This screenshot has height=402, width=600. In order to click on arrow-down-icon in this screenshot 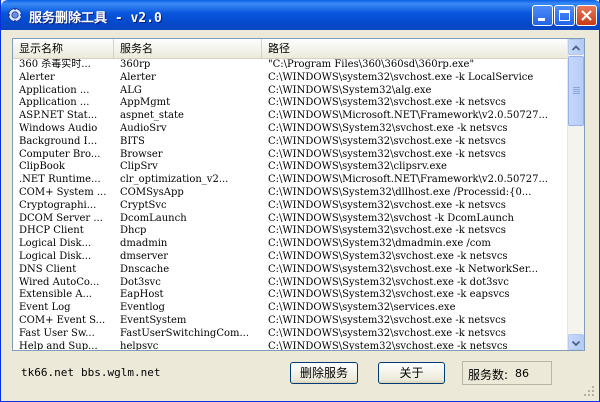, I will do `click(576, 343)`.